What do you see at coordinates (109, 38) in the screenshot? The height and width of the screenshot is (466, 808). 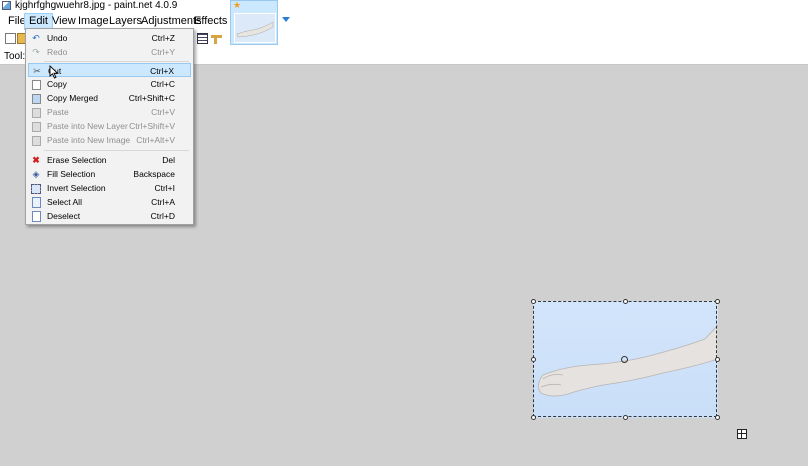 I see `menu-item-undo: ↶ Undo Ctrl+Z` at bounding box center [109, 38].